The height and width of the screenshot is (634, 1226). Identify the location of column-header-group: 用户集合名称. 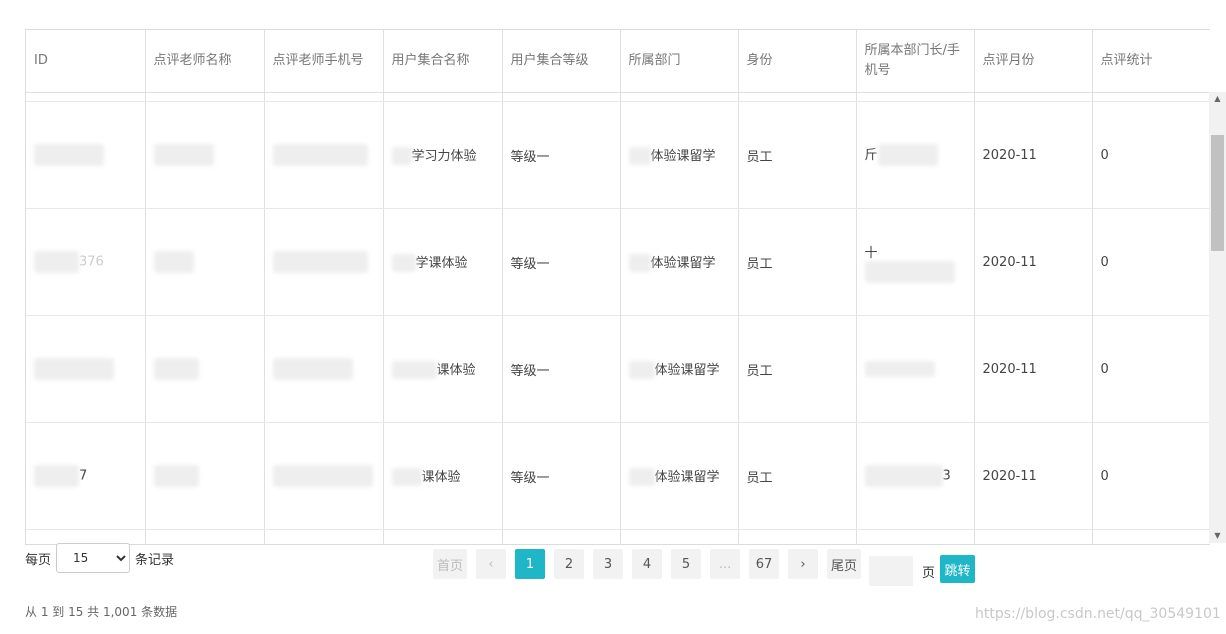
(443, 61).